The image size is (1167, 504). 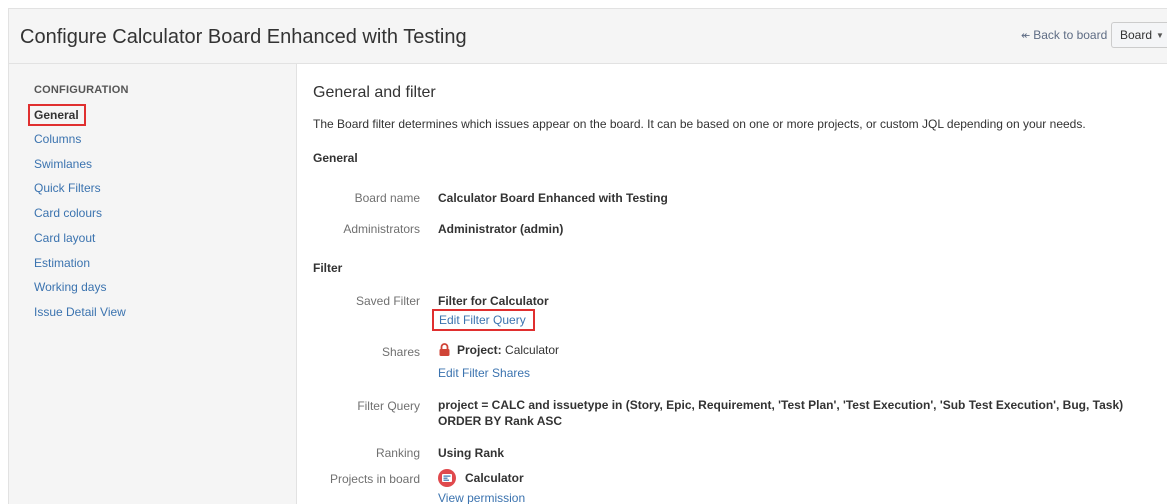 I want to click on edit-filter-shares-link: Edit Filter Shares, so click(x=484, y=373).